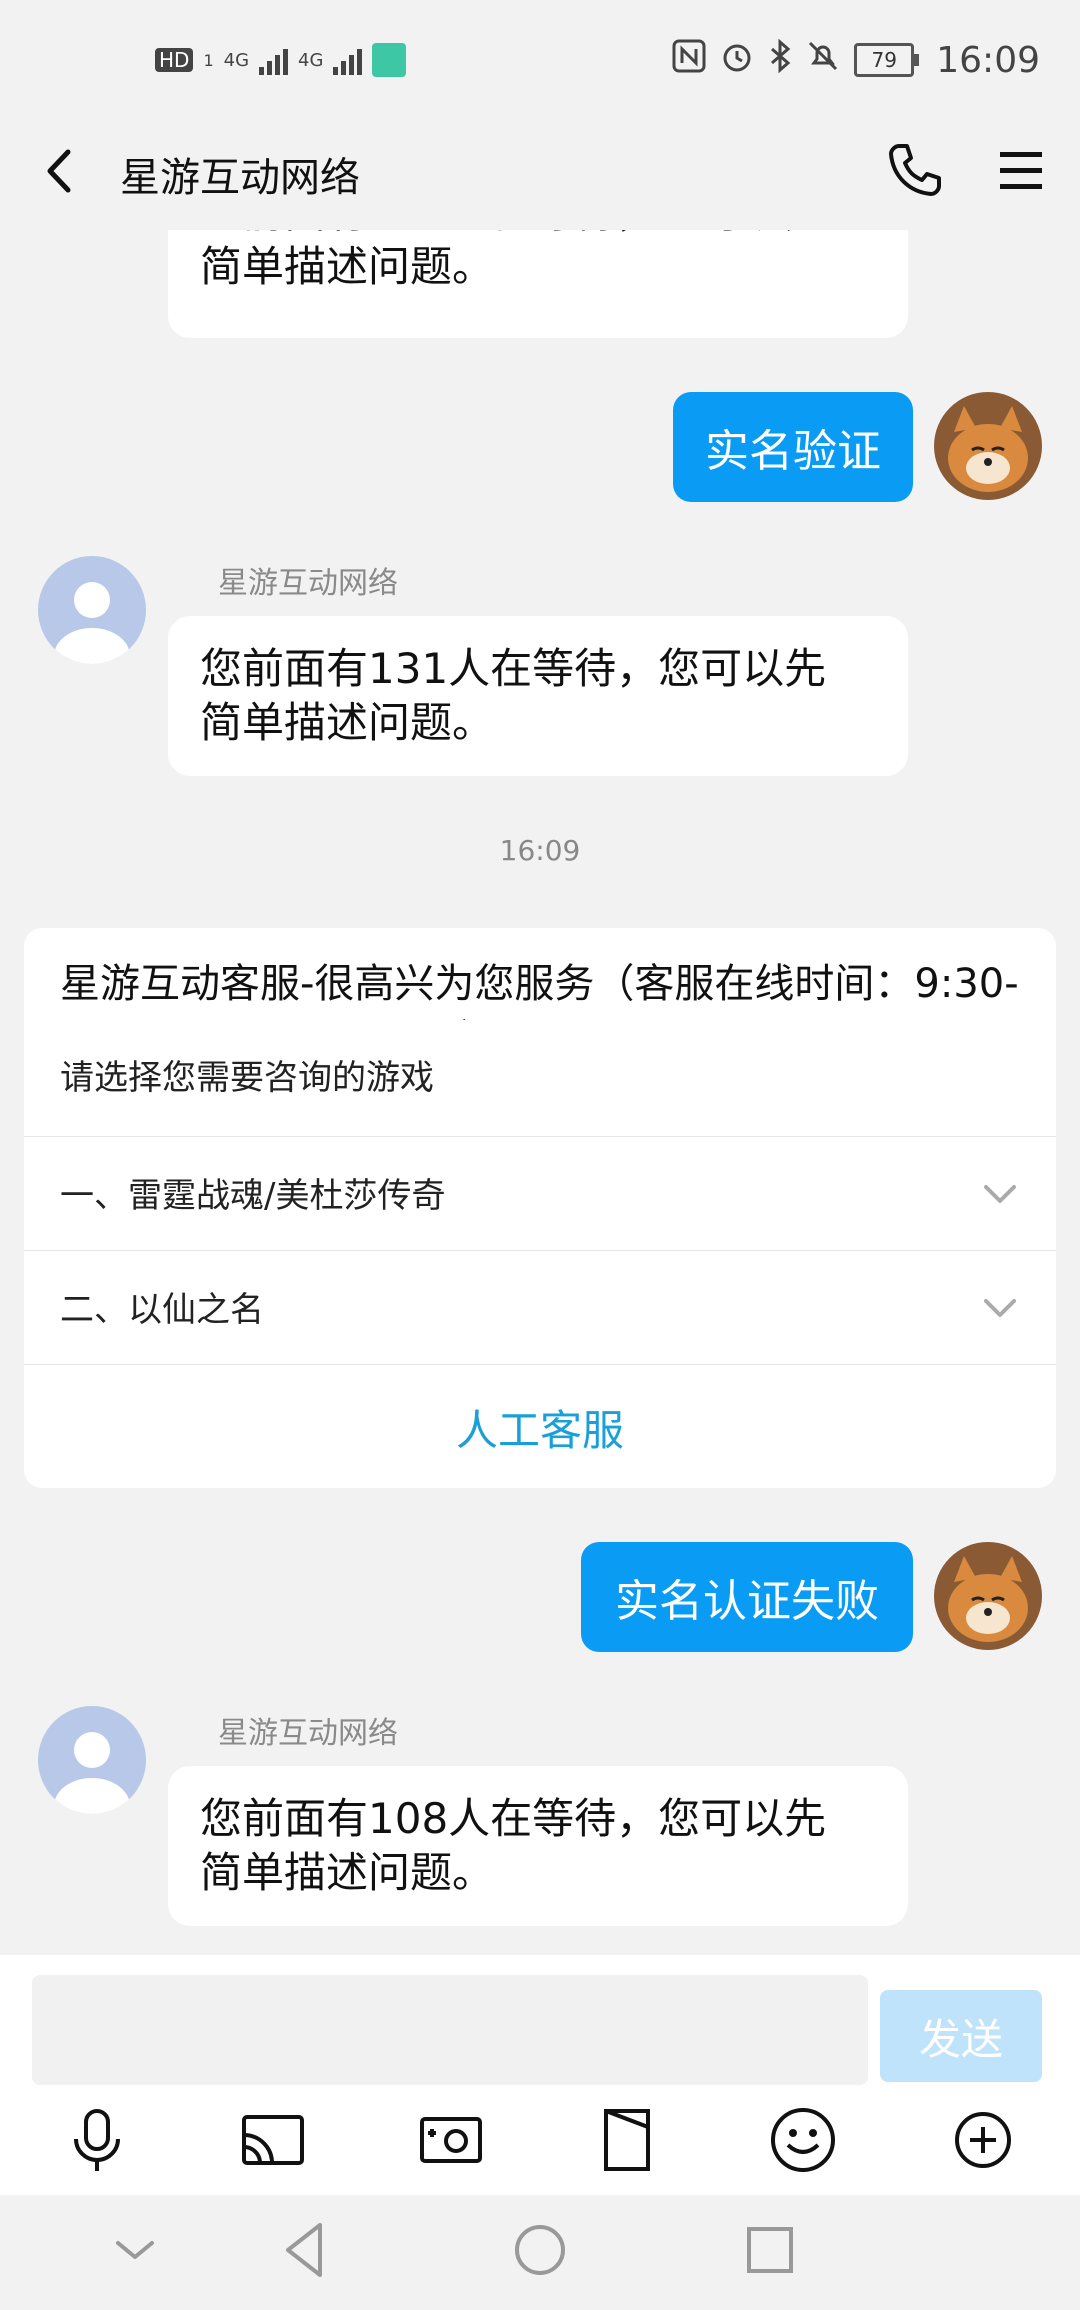 This screenshot has width=1080, height=2310. What do you see at coordinates (1021, 170) in the screenshot?
I see `menu-icon` at bounding box center [1021, 170].